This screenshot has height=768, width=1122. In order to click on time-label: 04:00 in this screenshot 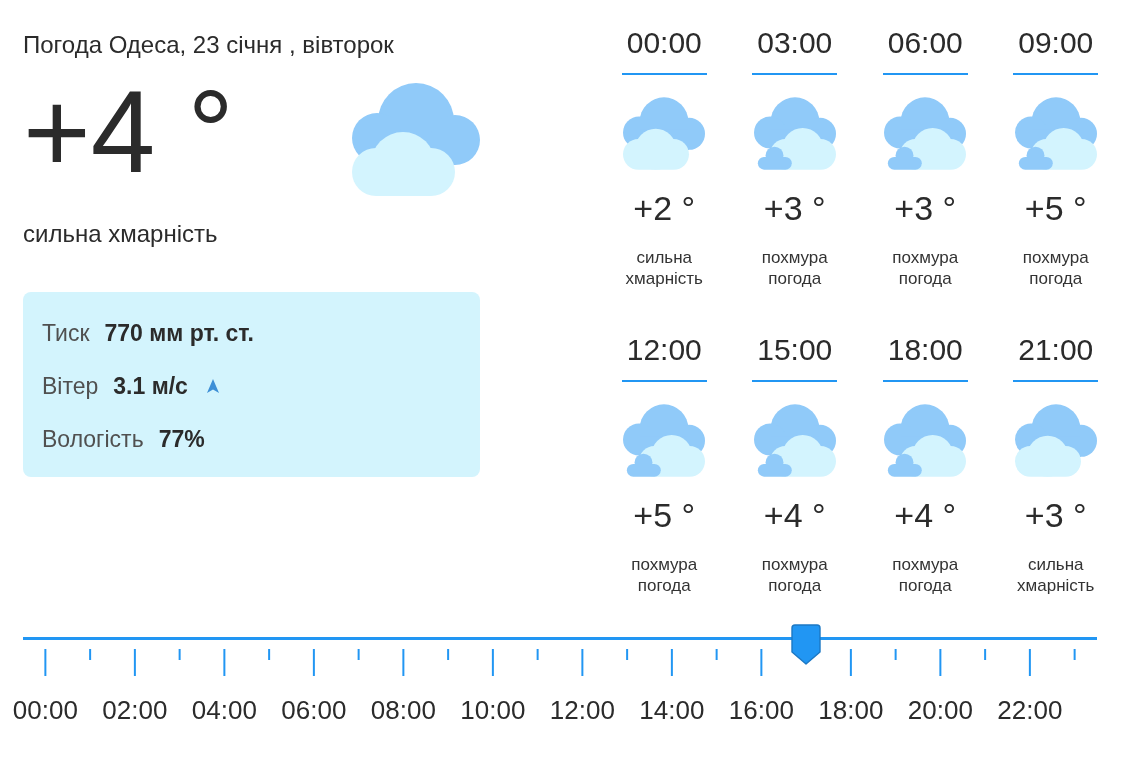, I will do `click(224, 710)`.